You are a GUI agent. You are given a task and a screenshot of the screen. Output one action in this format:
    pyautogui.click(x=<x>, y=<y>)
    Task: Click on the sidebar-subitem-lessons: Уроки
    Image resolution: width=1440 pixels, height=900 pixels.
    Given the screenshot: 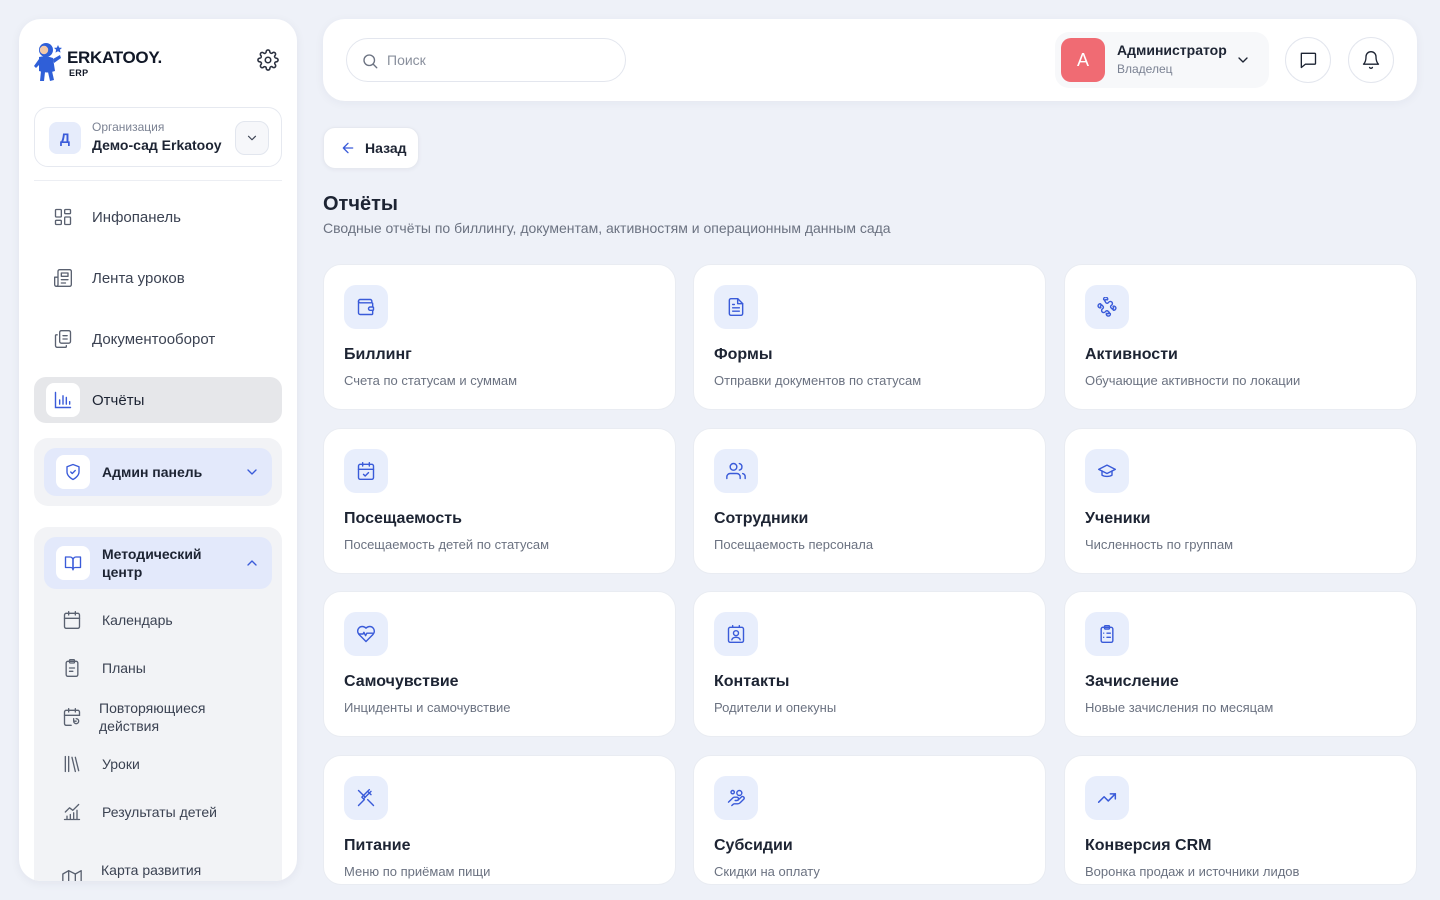 What is the action you would take?
    pyautogui.click(x=158, y=764)
    